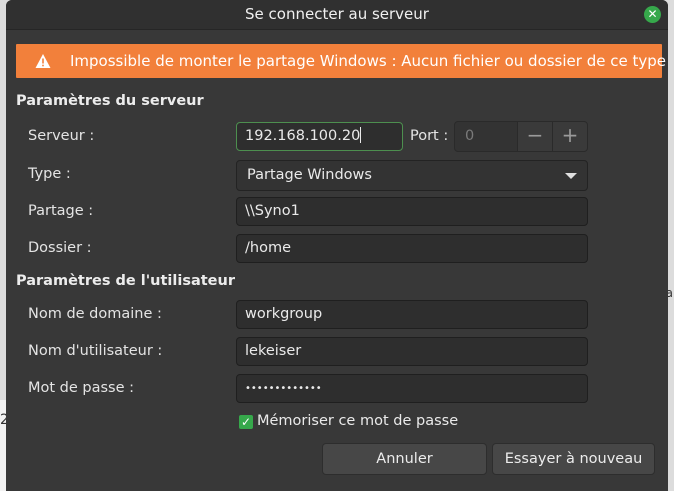  What do you see at coordinates (412, 248) in the screenshot?
I see `folder-input: /home` at bounding box center [412, 248].